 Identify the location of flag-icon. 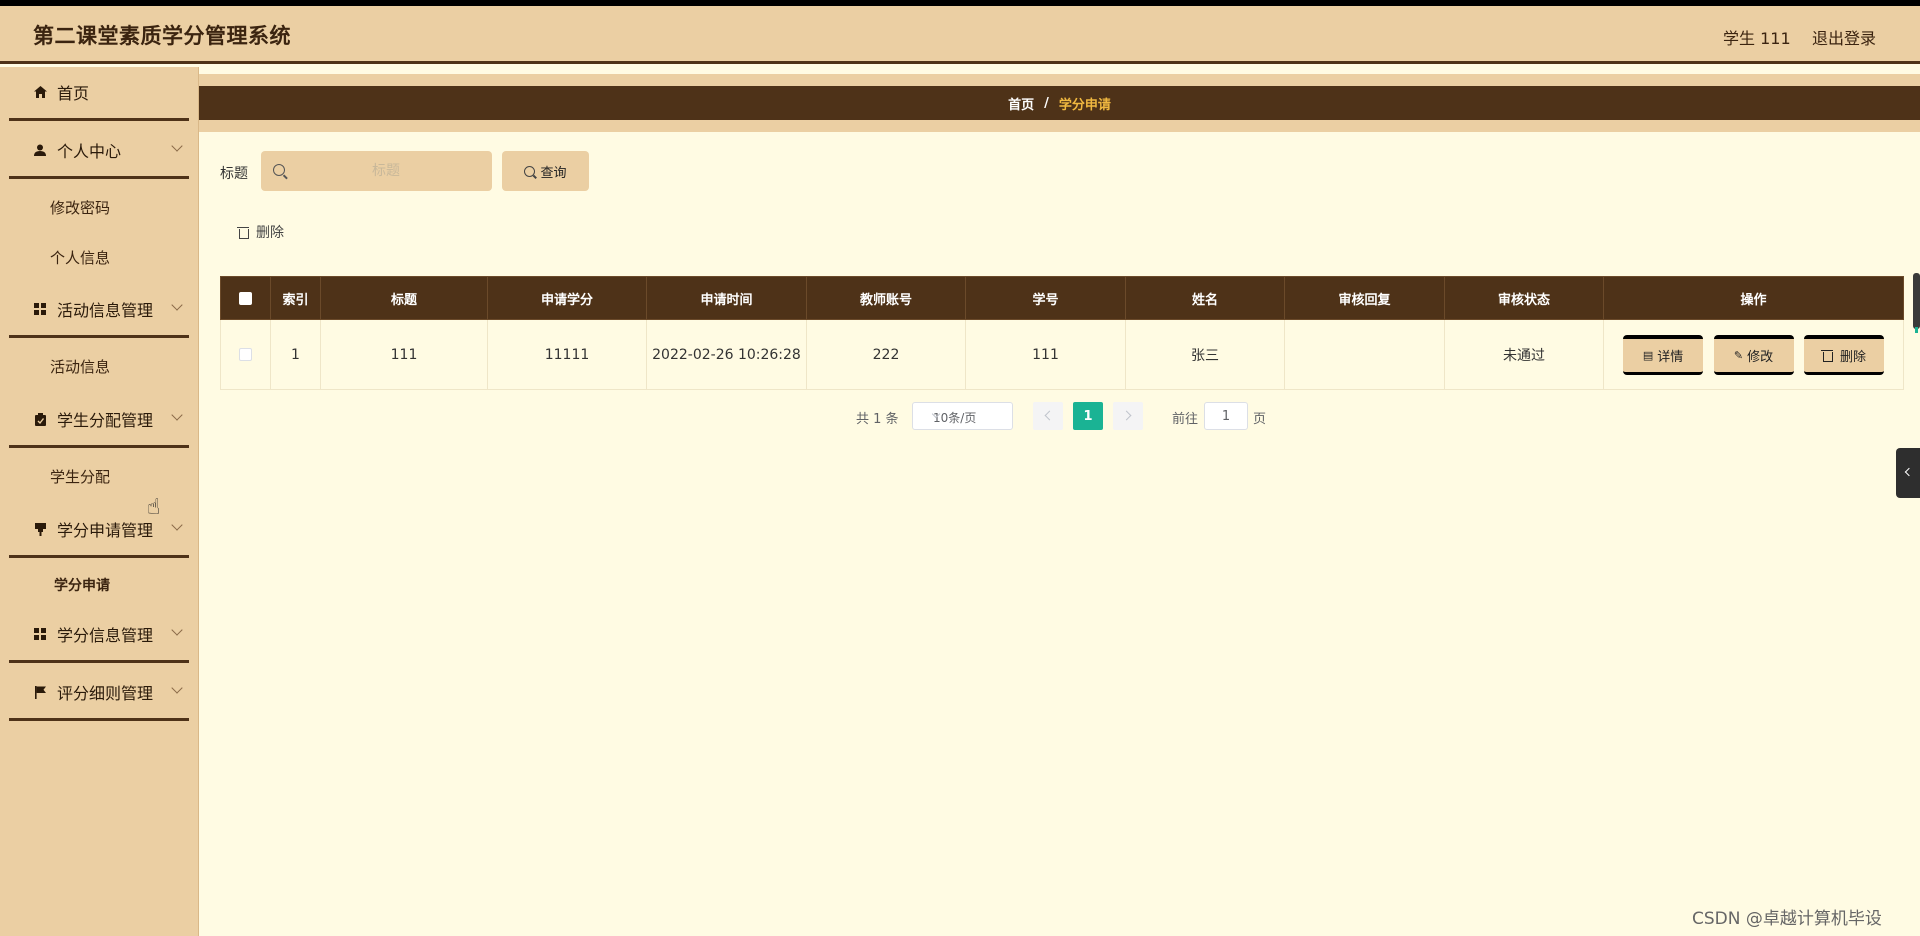
(40, 692).